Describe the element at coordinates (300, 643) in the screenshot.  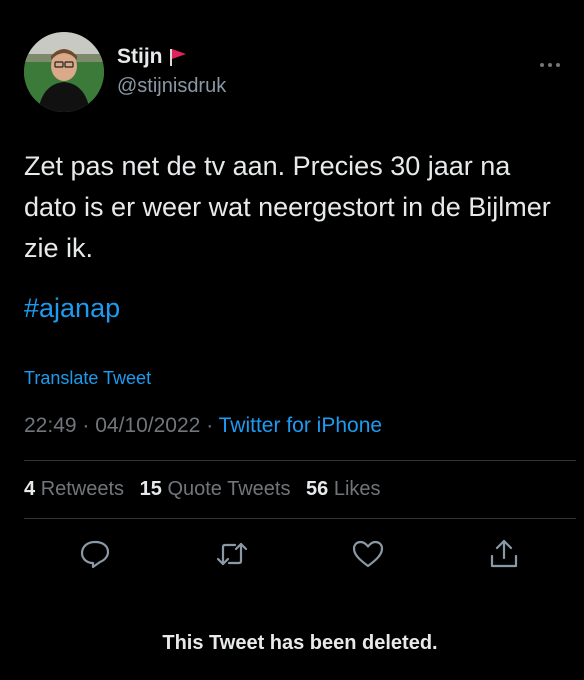
I see `deleted-notice: This Tweet has been deleted.` at that location.